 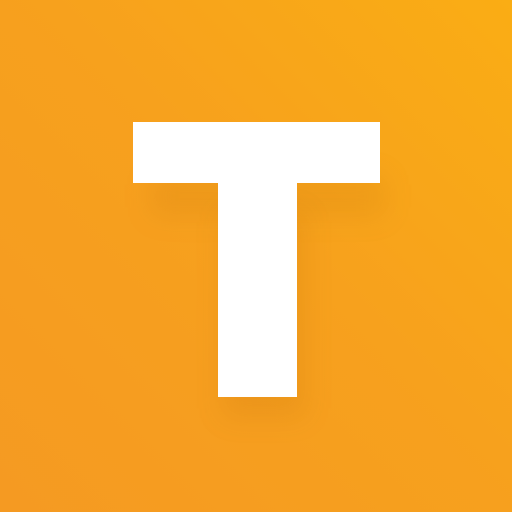 What do you see at coordinates (256, 152) in the screenshot?
I see `t-crossbar` at bounding box center [256, 152].